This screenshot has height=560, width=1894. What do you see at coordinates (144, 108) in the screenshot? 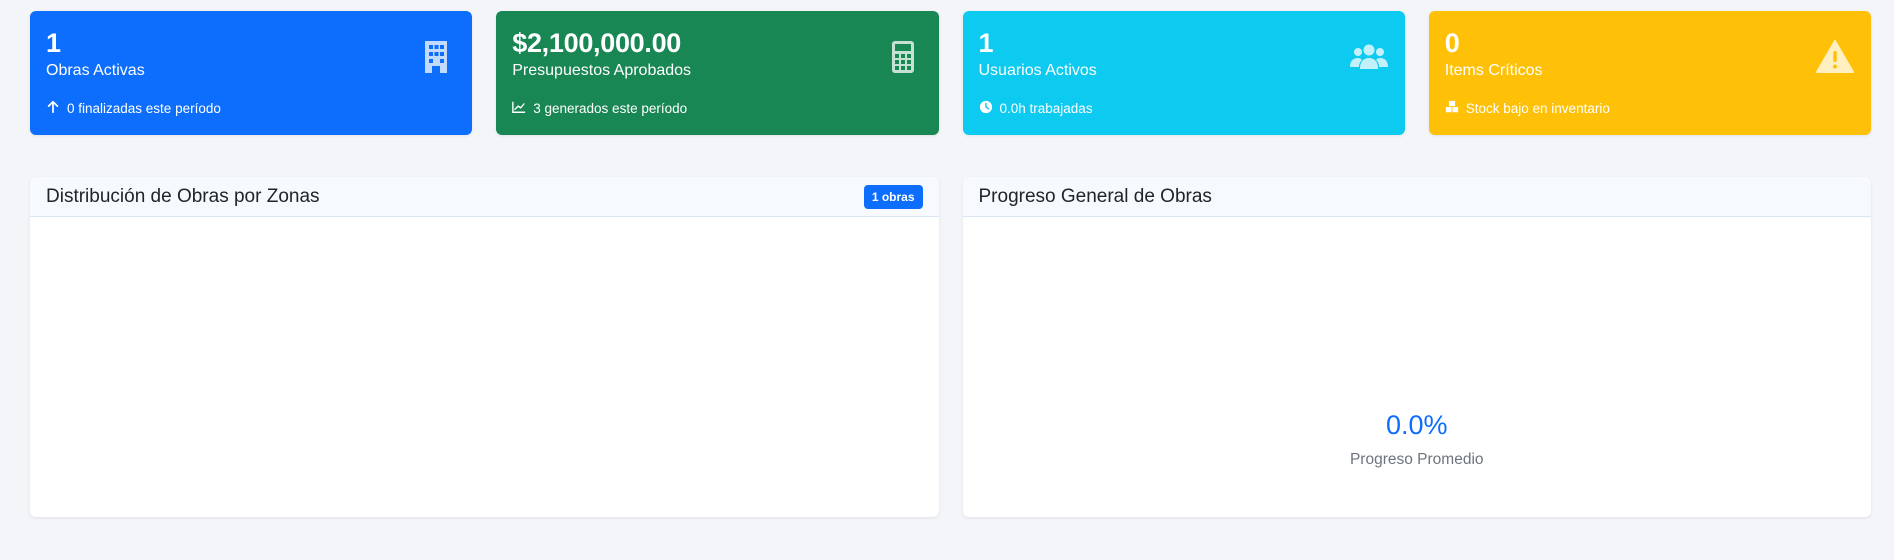
I see `stat-footnote-text: 0 finalizadas este período` at bounding box center [144, 108].